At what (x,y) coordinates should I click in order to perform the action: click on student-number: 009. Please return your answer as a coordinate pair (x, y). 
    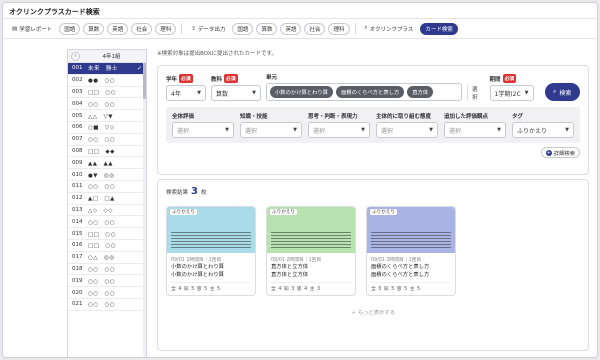
    Looking at the image, I should click on (77, 162).